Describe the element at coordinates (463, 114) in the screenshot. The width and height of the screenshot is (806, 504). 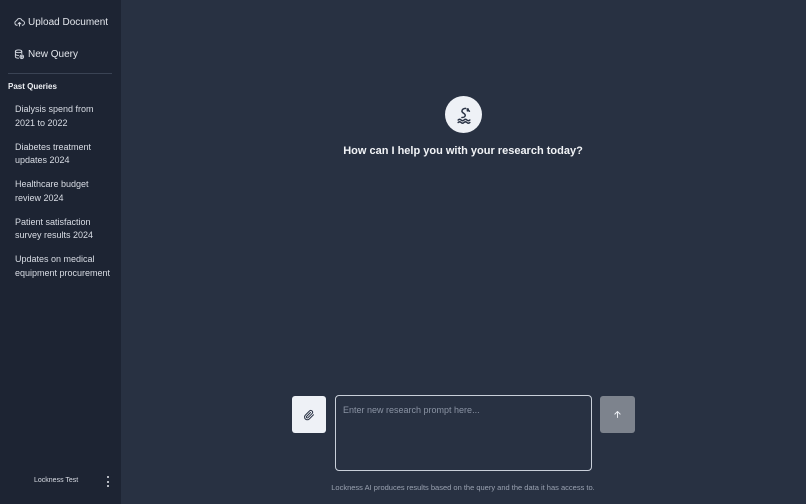
I see `lockness-logo-icon` at that location.